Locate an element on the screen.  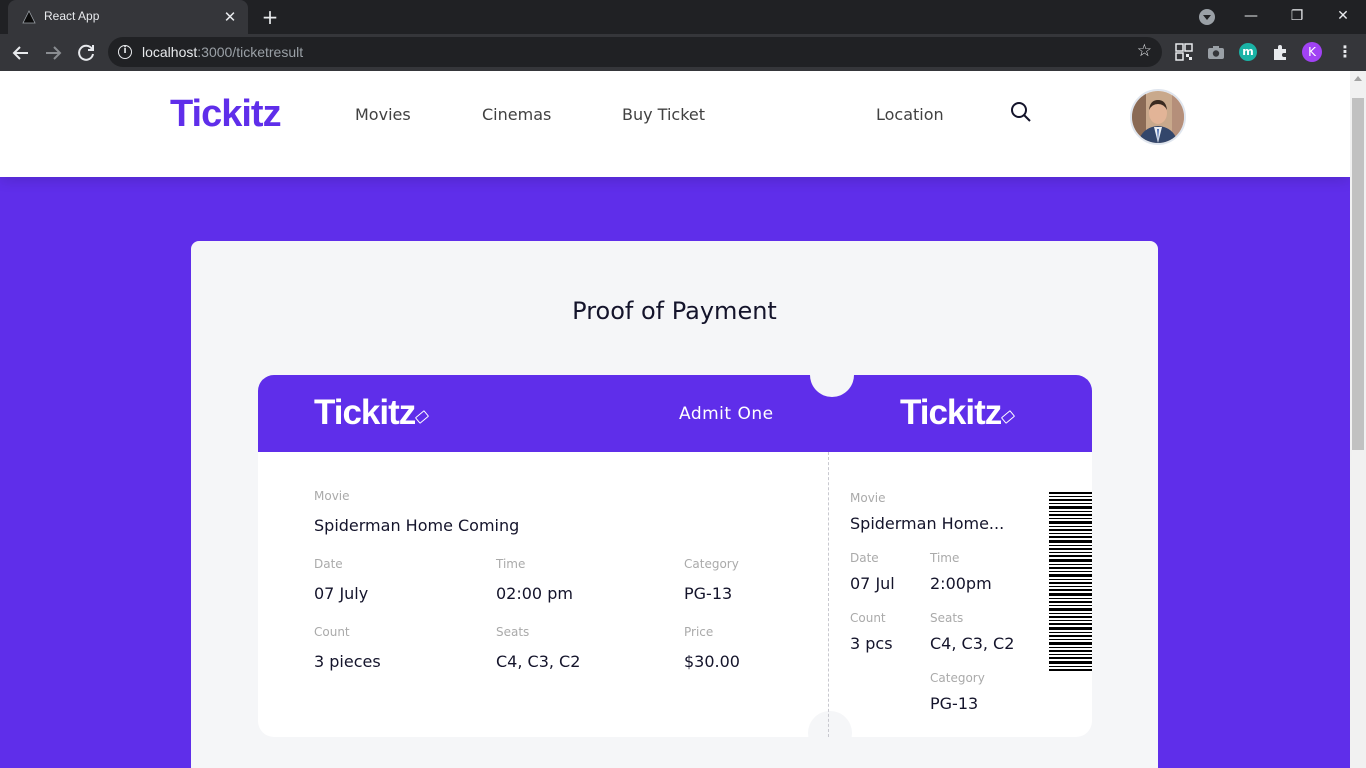
price-label: Price is located at coordinates (699, 632).